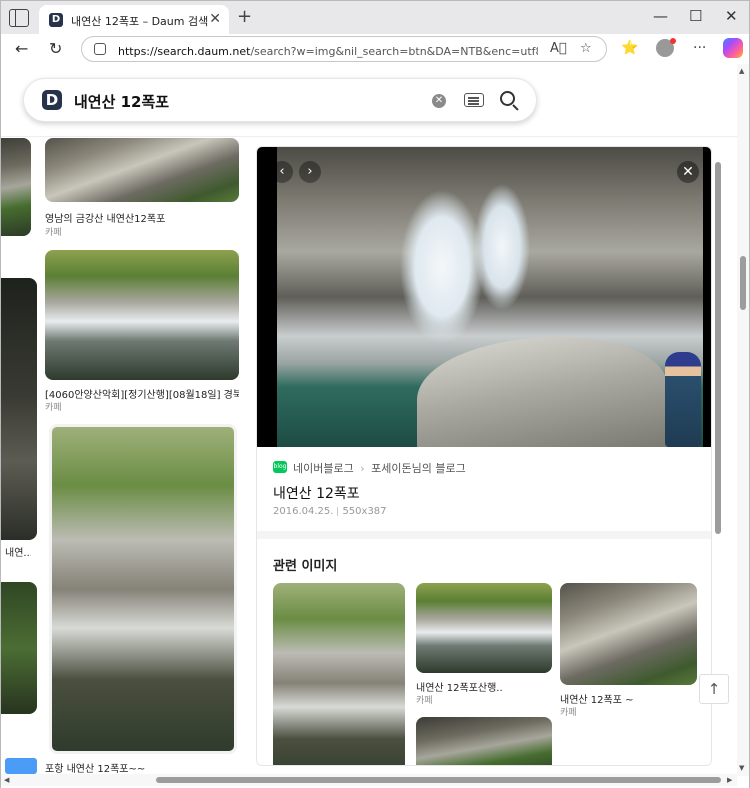  I want to click on search-icon, so click(507, 98).